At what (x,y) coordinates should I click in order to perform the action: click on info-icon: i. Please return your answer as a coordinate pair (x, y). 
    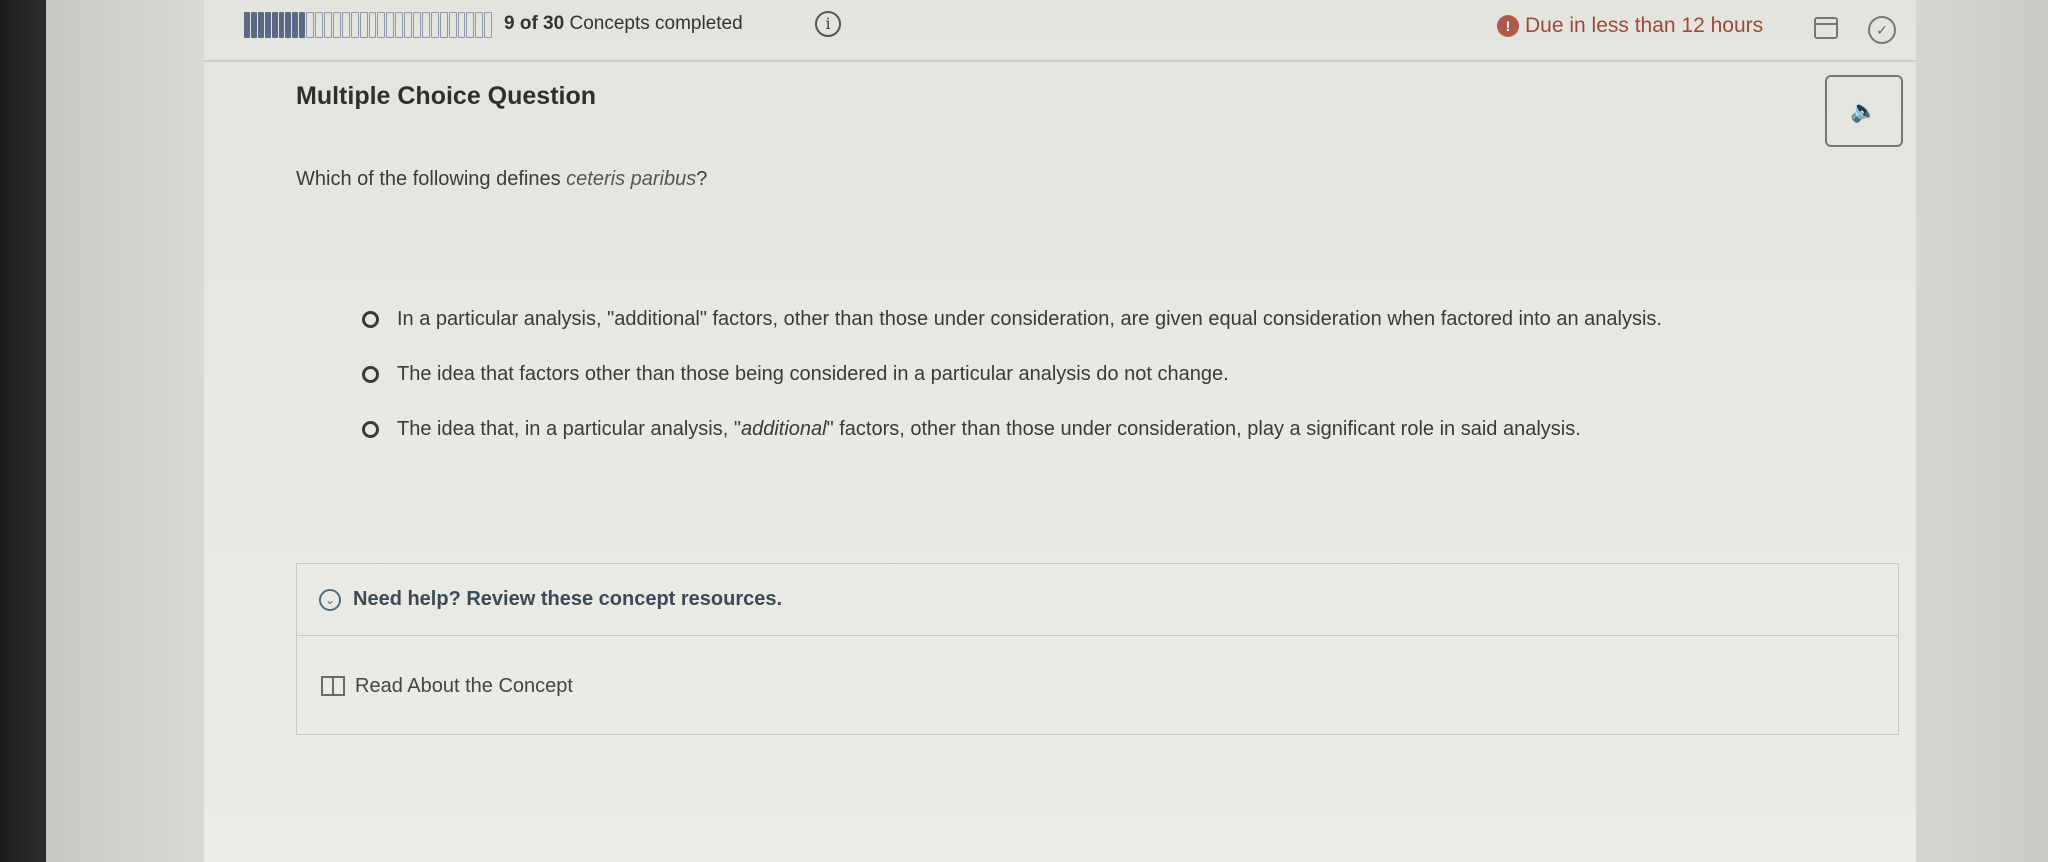
    Looking at the image, I should click on (828, 24).